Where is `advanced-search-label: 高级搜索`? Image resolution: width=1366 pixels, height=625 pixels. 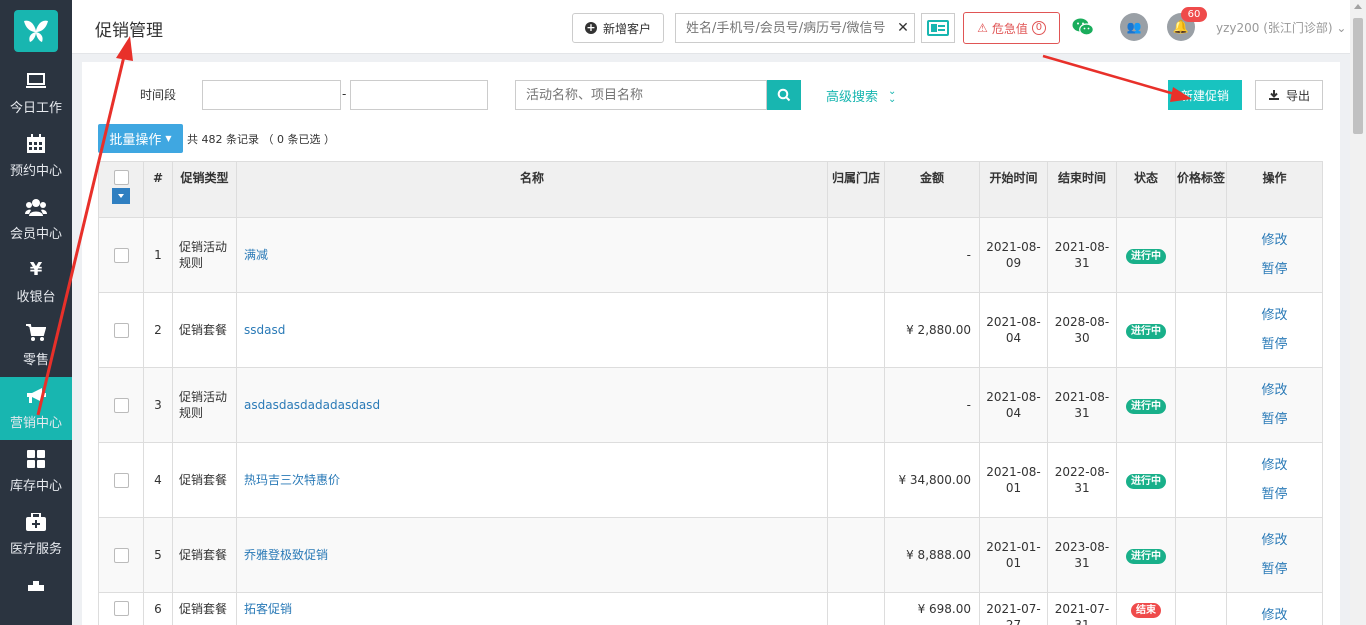
advanced-search-label: 高级搜索 is located at coordinates (852, 97).